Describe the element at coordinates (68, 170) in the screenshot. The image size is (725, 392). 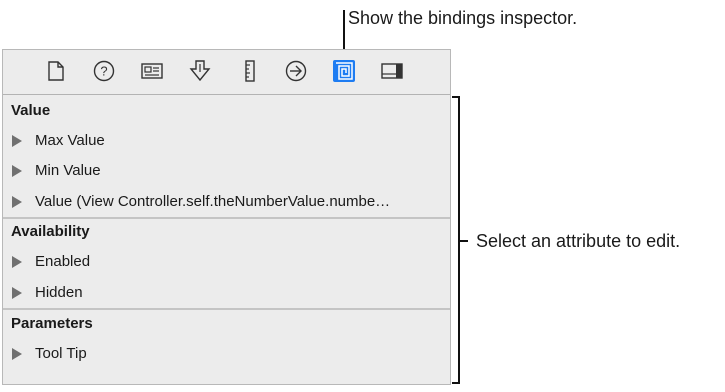
I see `binding-label: Min Value` at that location.